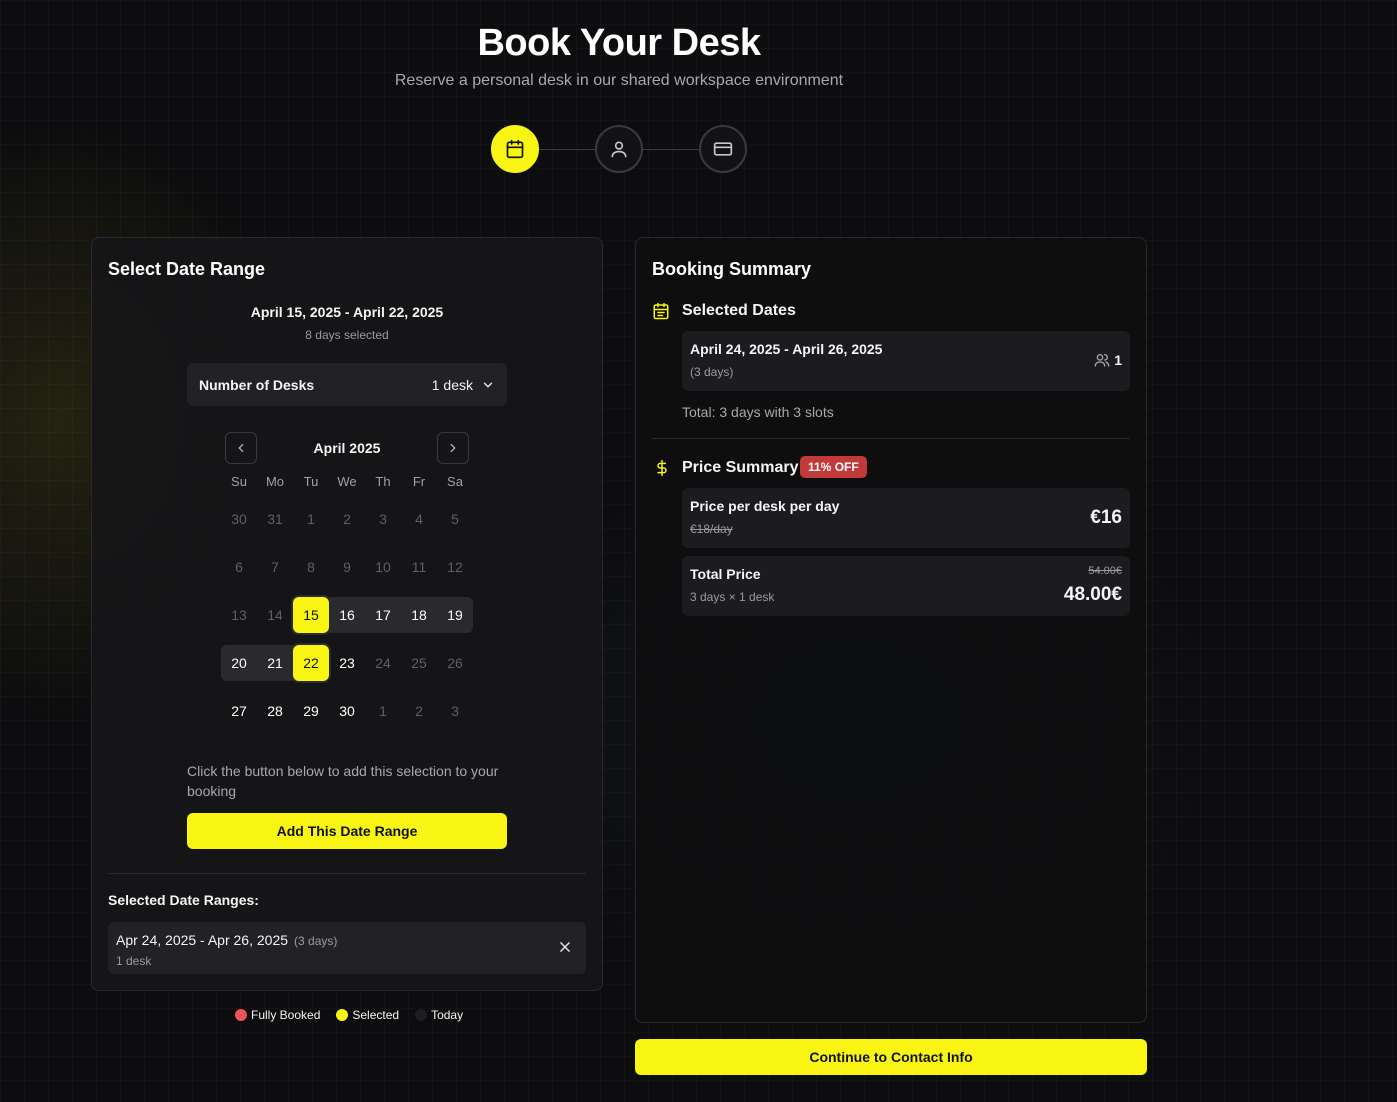 This screenshot has width=1397, height=1102. Describe the element at coordinates (275, 481) in the screenshot. I see `weekday-label: Mo` at that location.